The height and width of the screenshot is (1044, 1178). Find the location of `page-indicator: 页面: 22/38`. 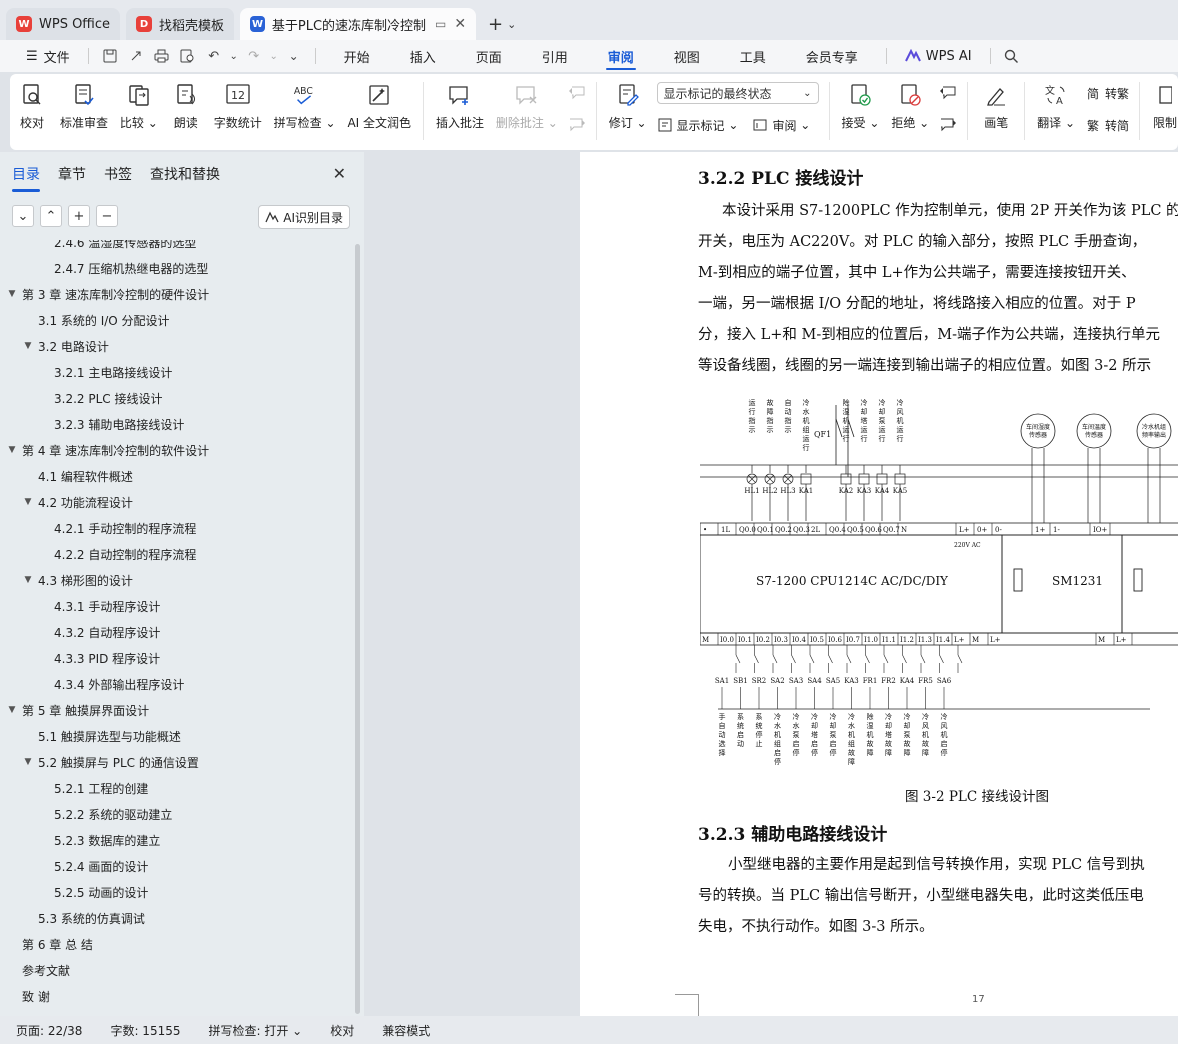

page-indicator: 页面: 22/38 is located at coordinates (56, 1030).